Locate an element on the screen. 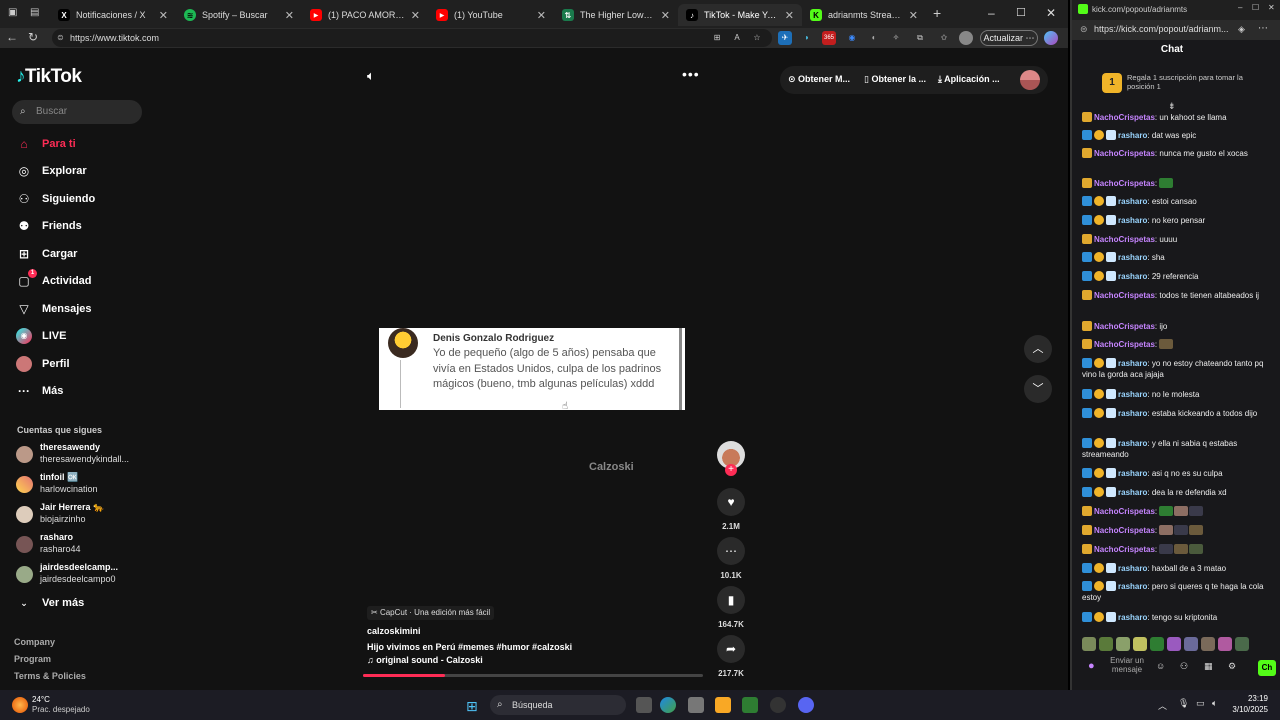 The width and height of the screenshot is (1280, 720). nav-explorar: ◎ Explorar is located at coordinates (51, 171).